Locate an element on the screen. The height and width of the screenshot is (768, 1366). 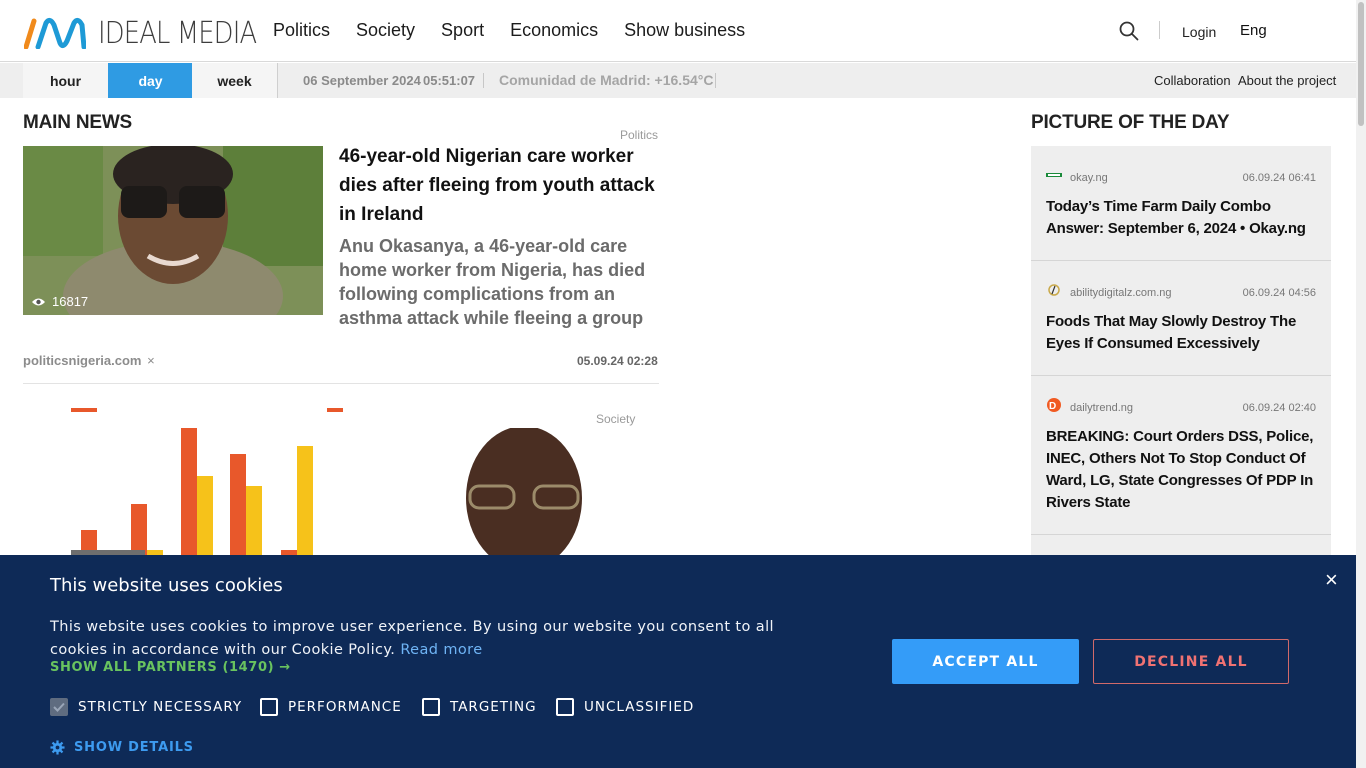
article2-person-image is located at coordinates (520, 496).